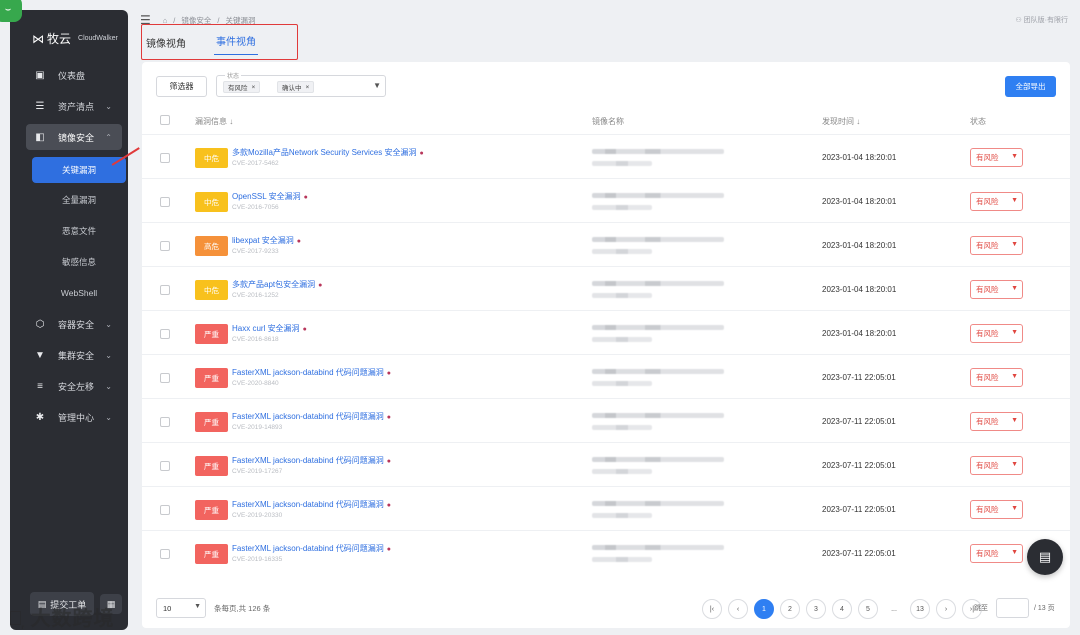  Describe the element at coordinates (79, 200) in the screenshot. I see `sidebar-subitem-all-vulns: 全量漏洞` at that location.